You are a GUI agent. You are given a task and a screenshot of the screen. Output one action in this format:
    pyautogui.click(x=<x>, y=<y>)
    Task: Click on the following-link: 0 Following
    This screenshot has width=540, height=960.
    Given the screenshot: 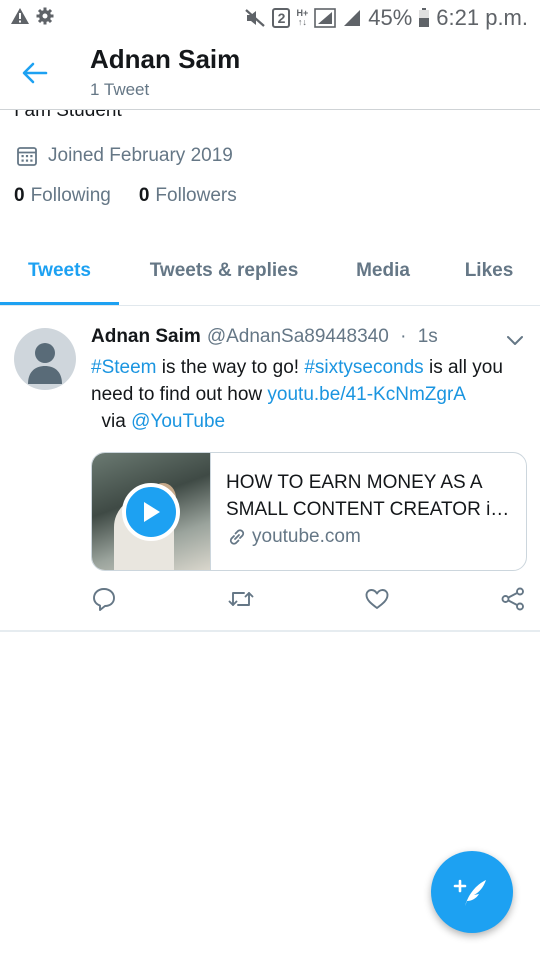 What is the action you would take?
    pyautogui.click(x=62, y=196)
    